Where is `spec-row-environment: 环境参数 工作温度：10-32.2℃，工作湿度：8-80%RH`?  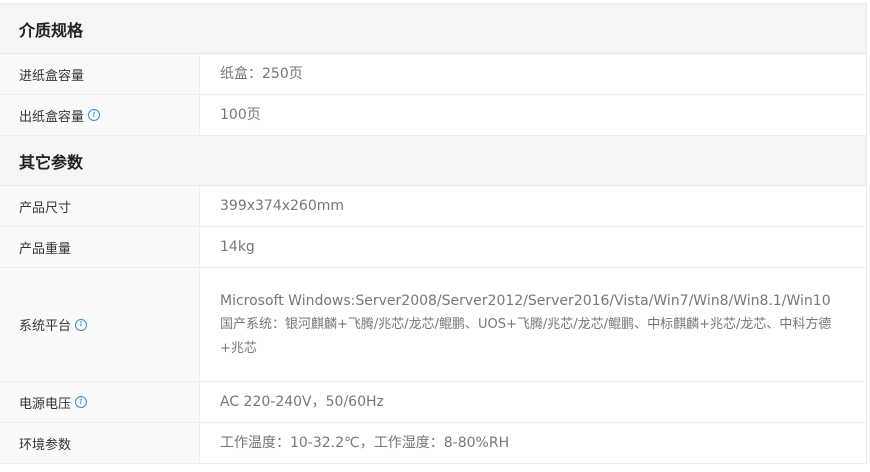
spec-row-environment: 环境参数 工作温度：10-32.2℃，工作湿度：8-80%RH is located at coordinates (433, 443).